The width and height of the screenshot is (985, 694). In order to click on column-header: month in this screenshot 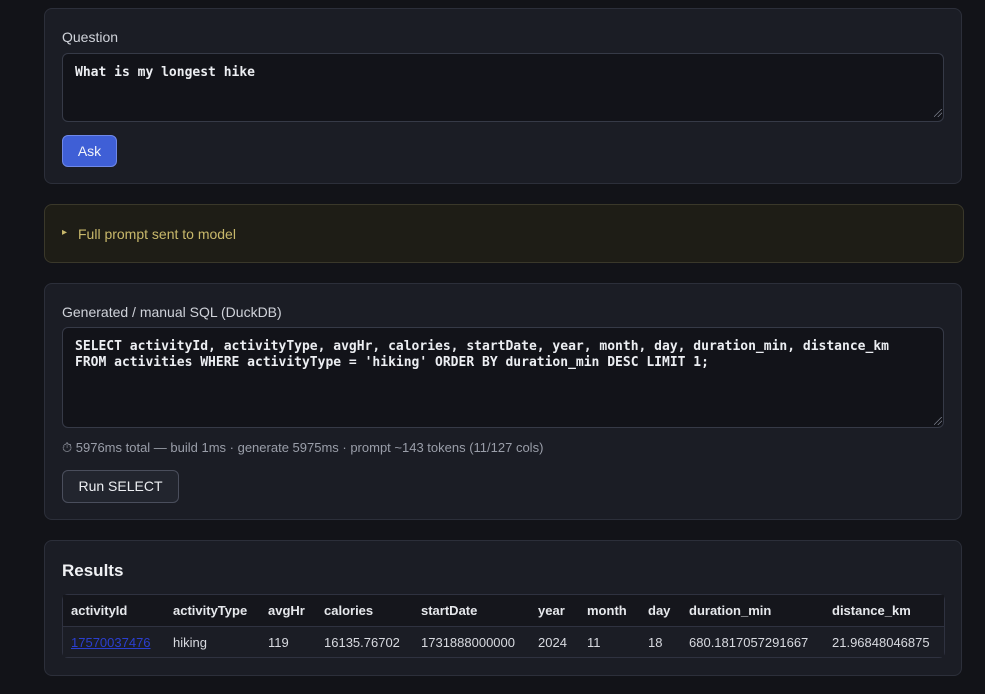, I will do `click(609, 611)`.